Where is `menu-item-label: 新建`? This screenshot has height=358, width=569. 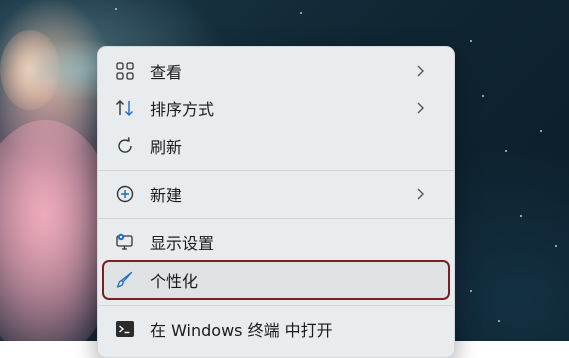
menu-item-label: 新建 is located at coordinates (166, 195).